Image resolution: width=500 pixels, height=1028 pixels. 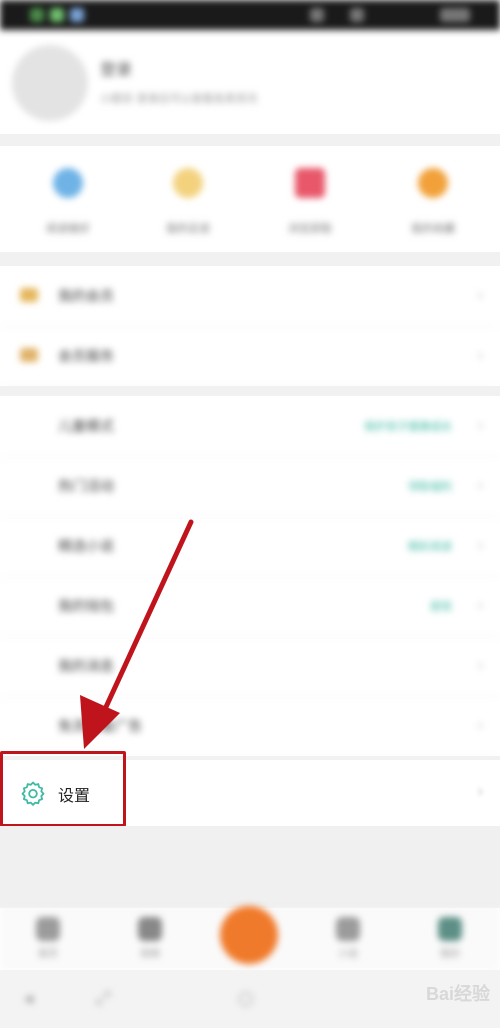 I want to click on home-button-icon: ○, so click(x=246, y=998).